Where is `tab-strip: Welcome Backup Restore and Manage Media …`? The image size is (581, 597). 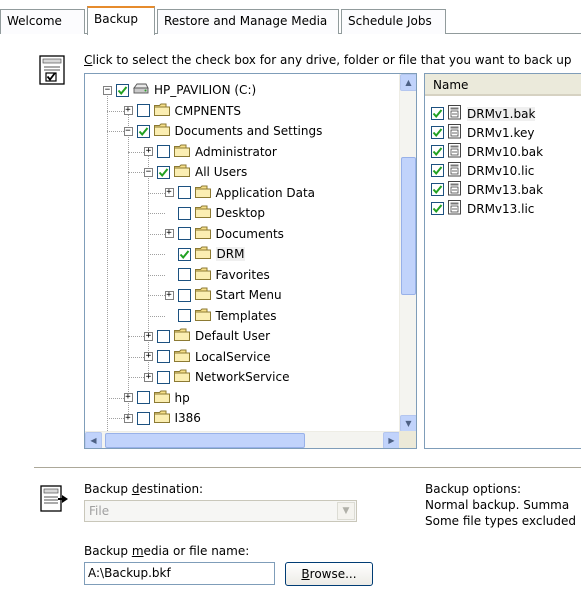 tab-strip: Welcome Backup Restore and Manage Media … is located at coordinates (290, 17).